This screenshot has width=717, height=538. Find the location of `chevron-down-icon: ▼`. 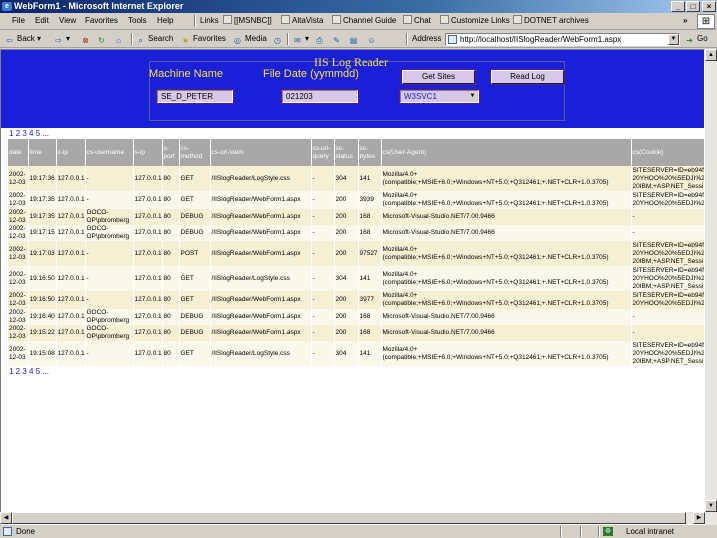

chevron-down-icon: ▼ is located at coordinates (472, 96).